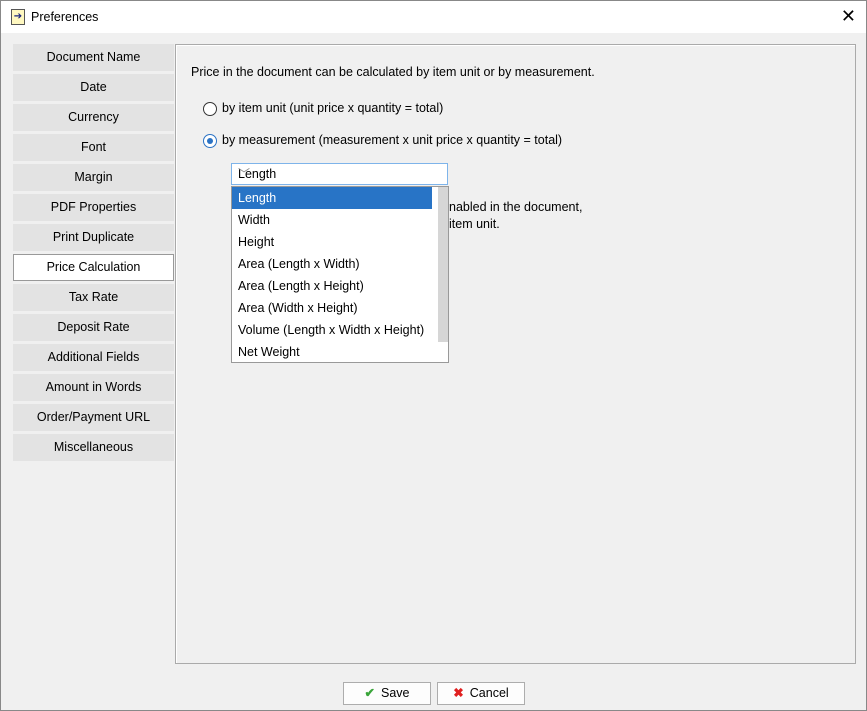 This screenshot has width=867, height=711. I want to click on title-bar: ➔ Preferences ✕, so click(433, 17).